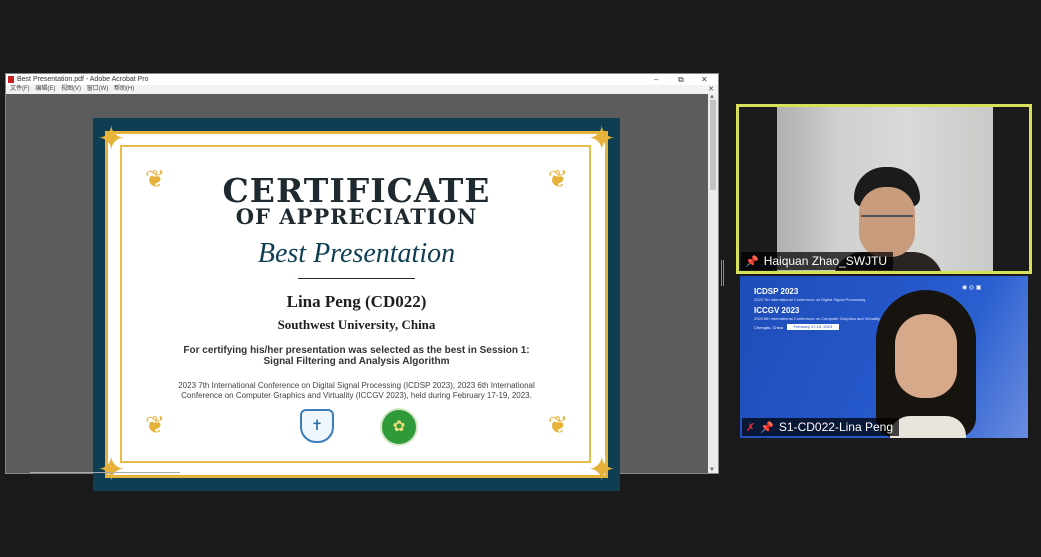 This screenshot has width=1041, height=557. I want to click on camera-feed, so click(885, 189).